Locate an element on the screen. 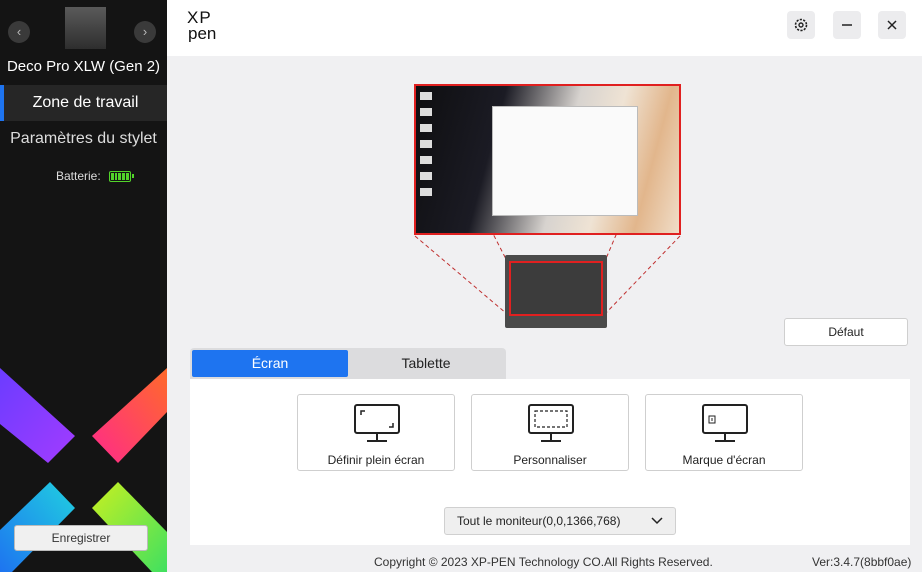  default-button: Défaut is located at coordinates (846, 332).